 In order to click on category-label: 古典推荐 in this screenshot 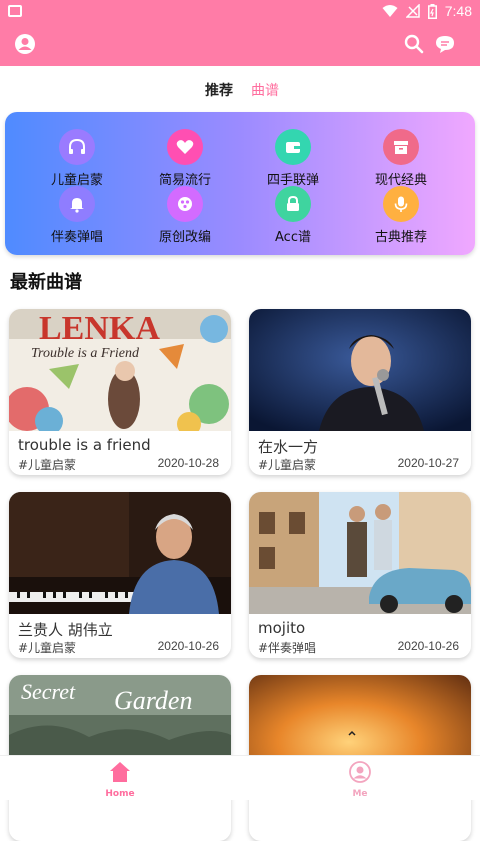, I will do `click(400, 237)`.